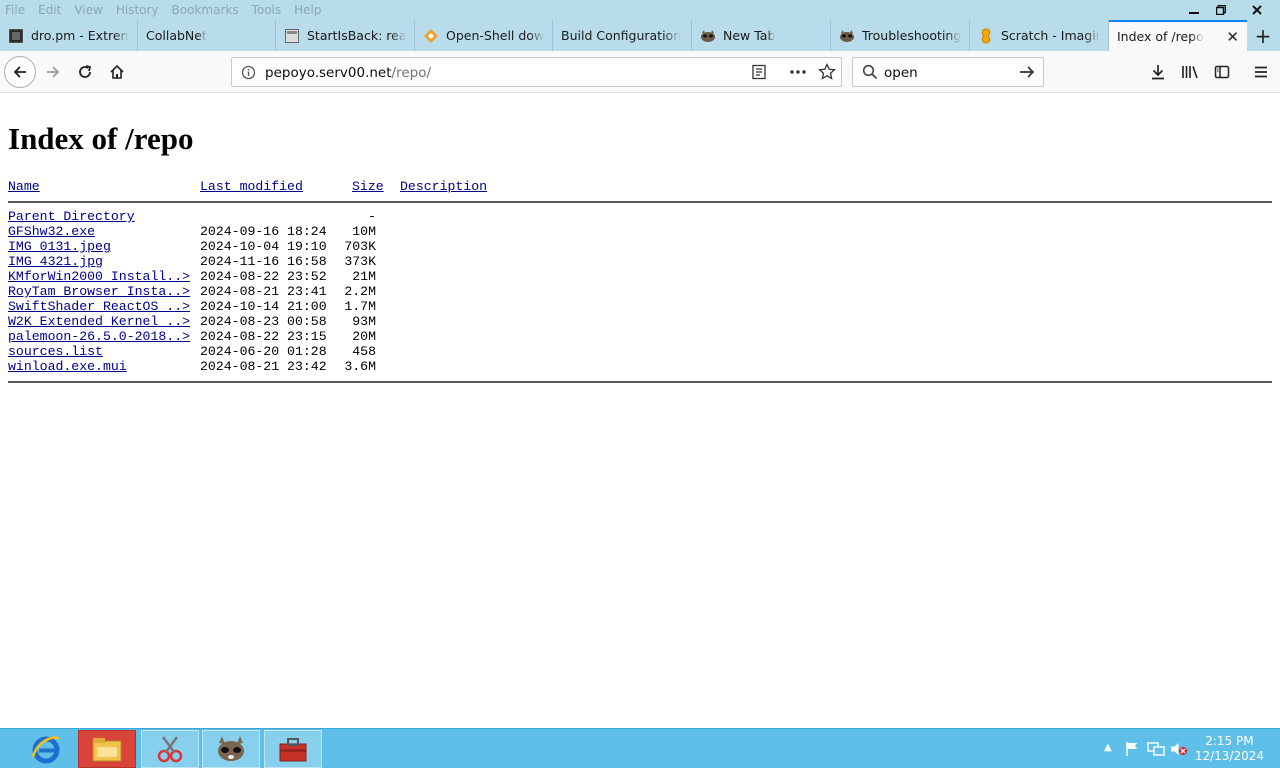  What do you see at coordinates (360, 291) in the screenshot?
I see `file-size: 2.2M` at bounding box center [360, 291].